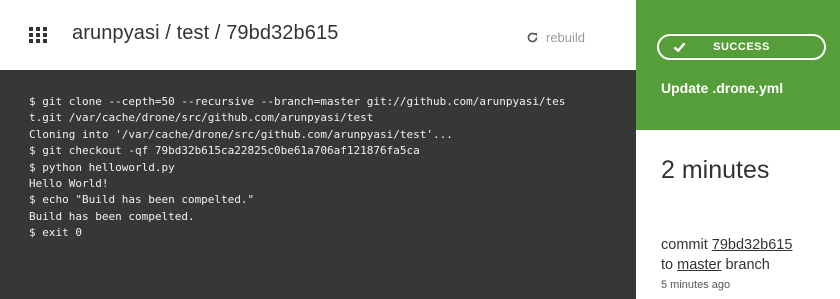 The image size is (840, 299). What do you see at coordinates (699, 265) in the screenshot?
I see `branch-link: master` at bounding box center [699, 265].